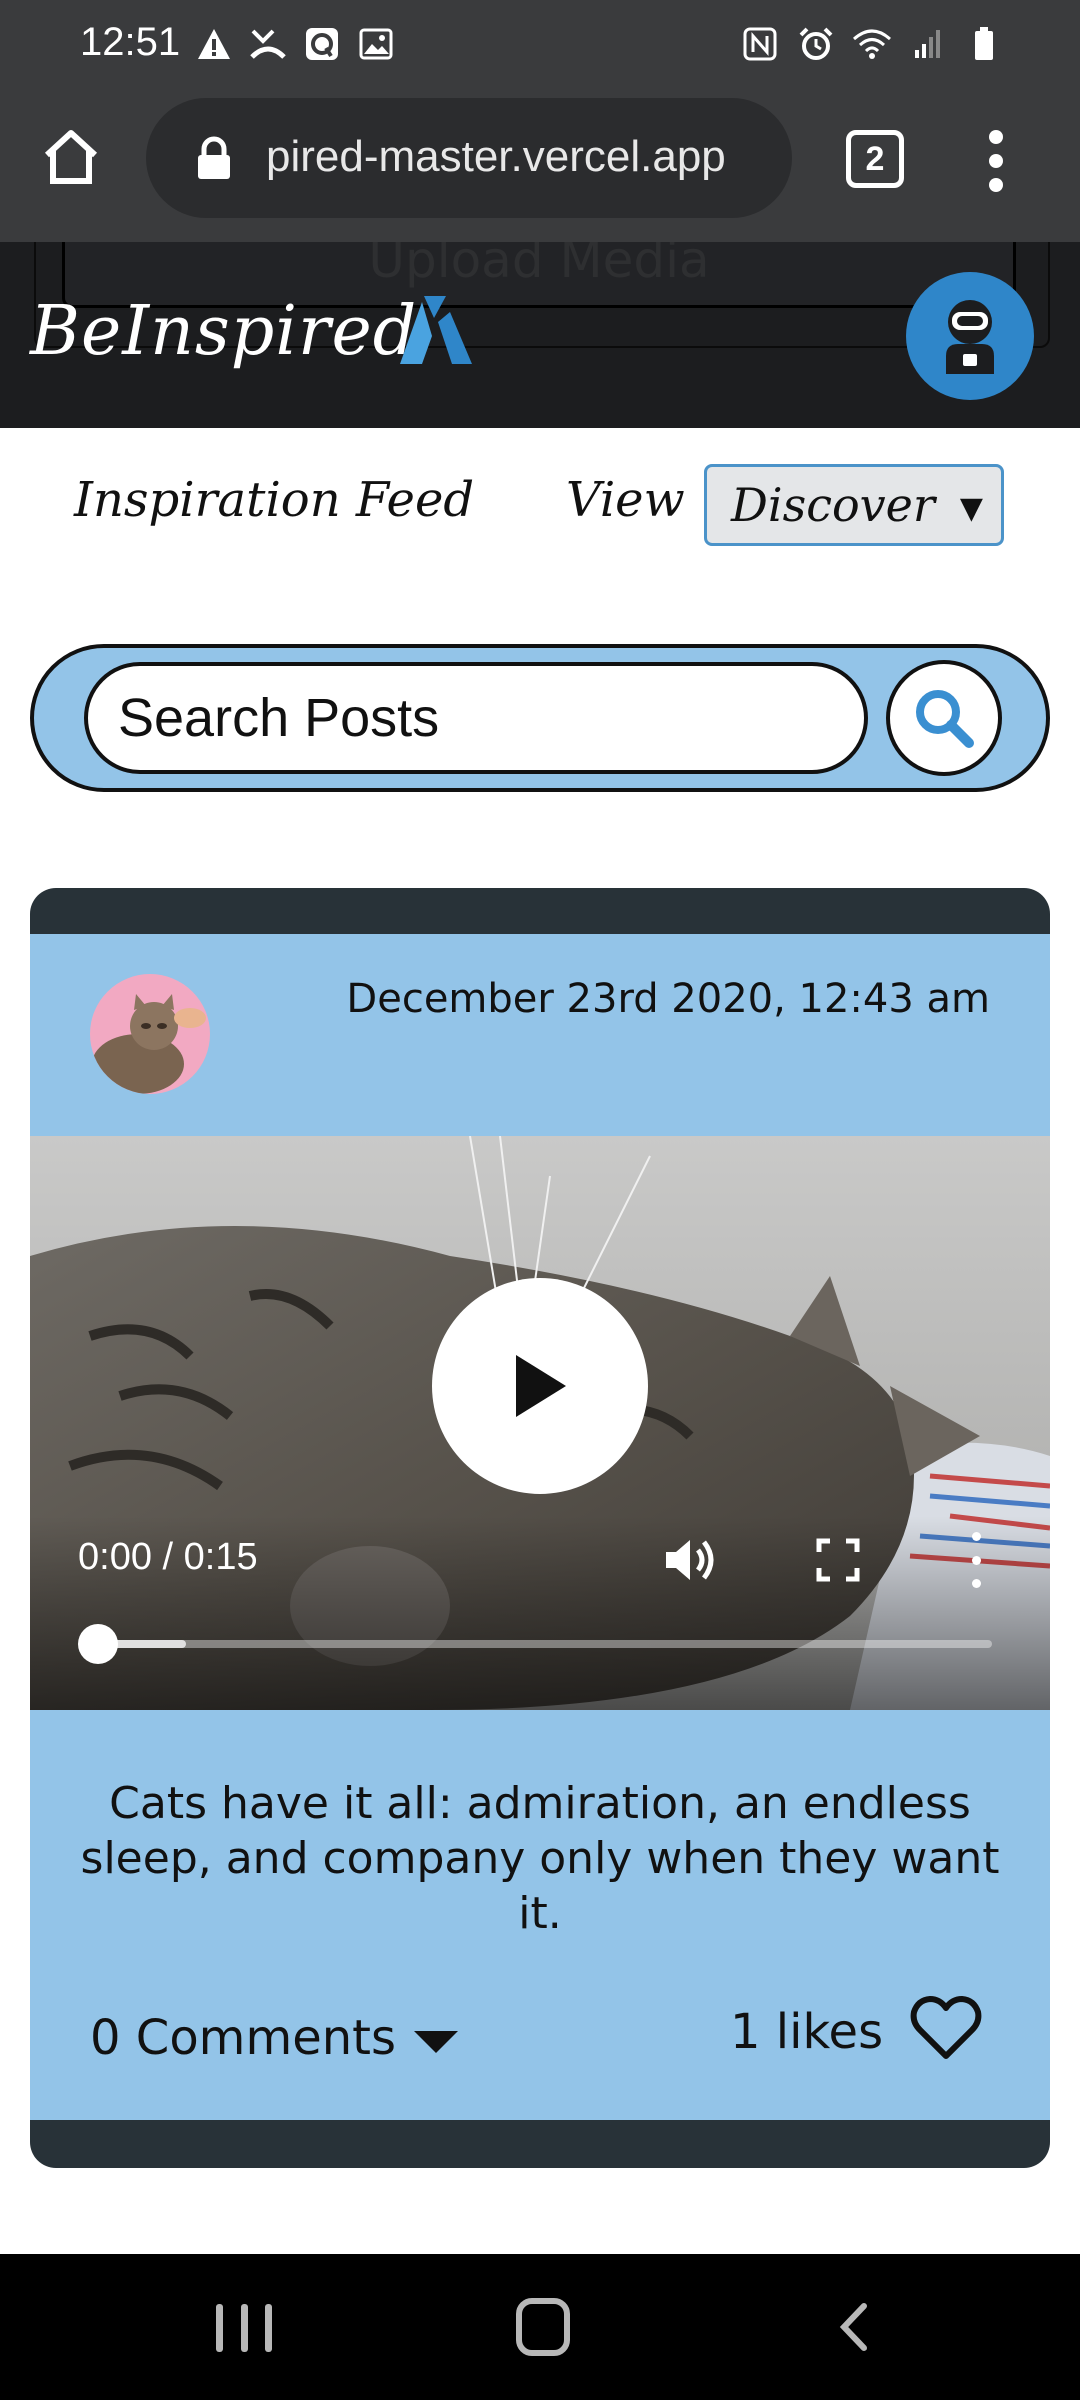 The image size is (1080, 2400). Describe the element at coordinates (243, 2038) in the screenshot. I see `comments-label: 0 Comments` at that location.